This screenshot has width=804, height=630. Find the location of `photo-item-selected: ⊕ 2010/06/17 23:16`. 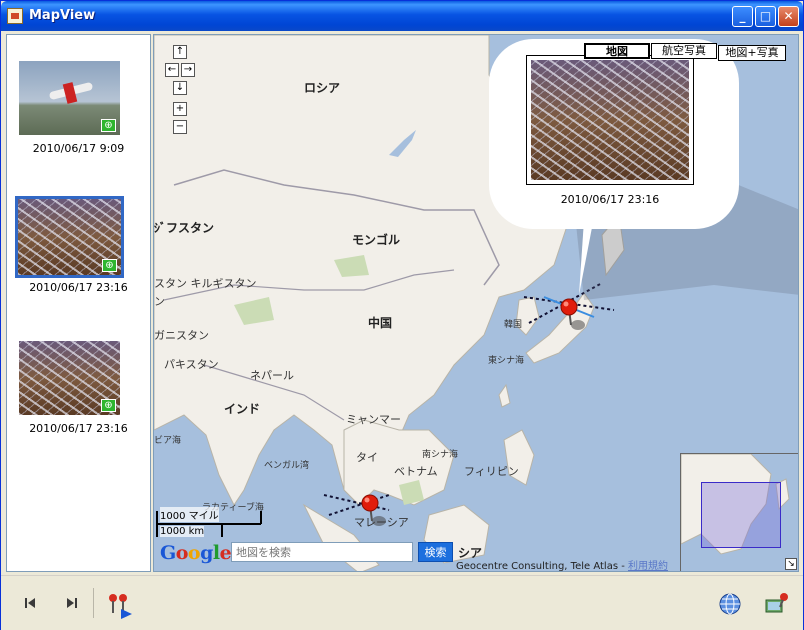

photo-item-selected: ⊕ 2010/06/17 23:16 is located at coordinates (78, 251).